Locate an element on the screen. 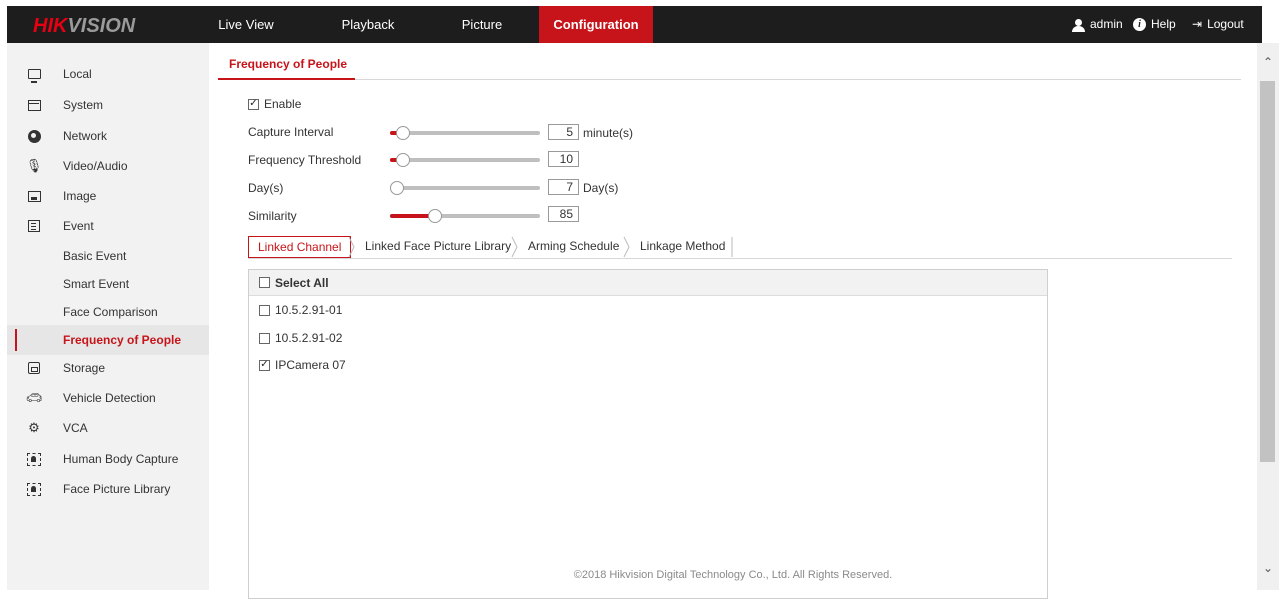 Image resolution: width=1279 pixels, height=599 pixels. scroll-down-icon: ⌄ is located at coordinates (1268, 568).